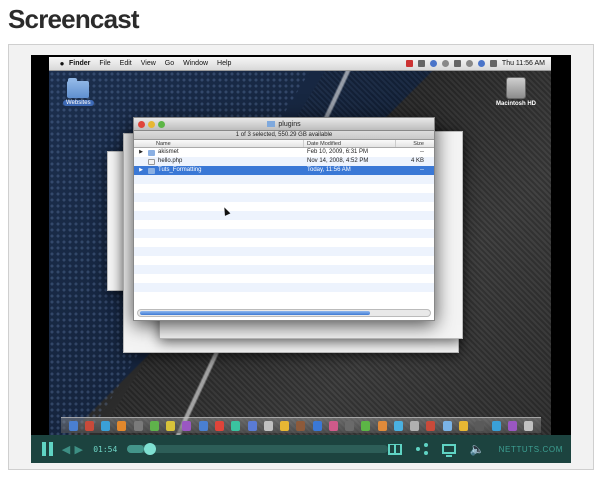 The width and height of the screenshot is (600, 482). What do you see at coordinates (78, 103) in the screenshot?
I see `desktop-folder-label: Websites` at bounding box center [78, 103].